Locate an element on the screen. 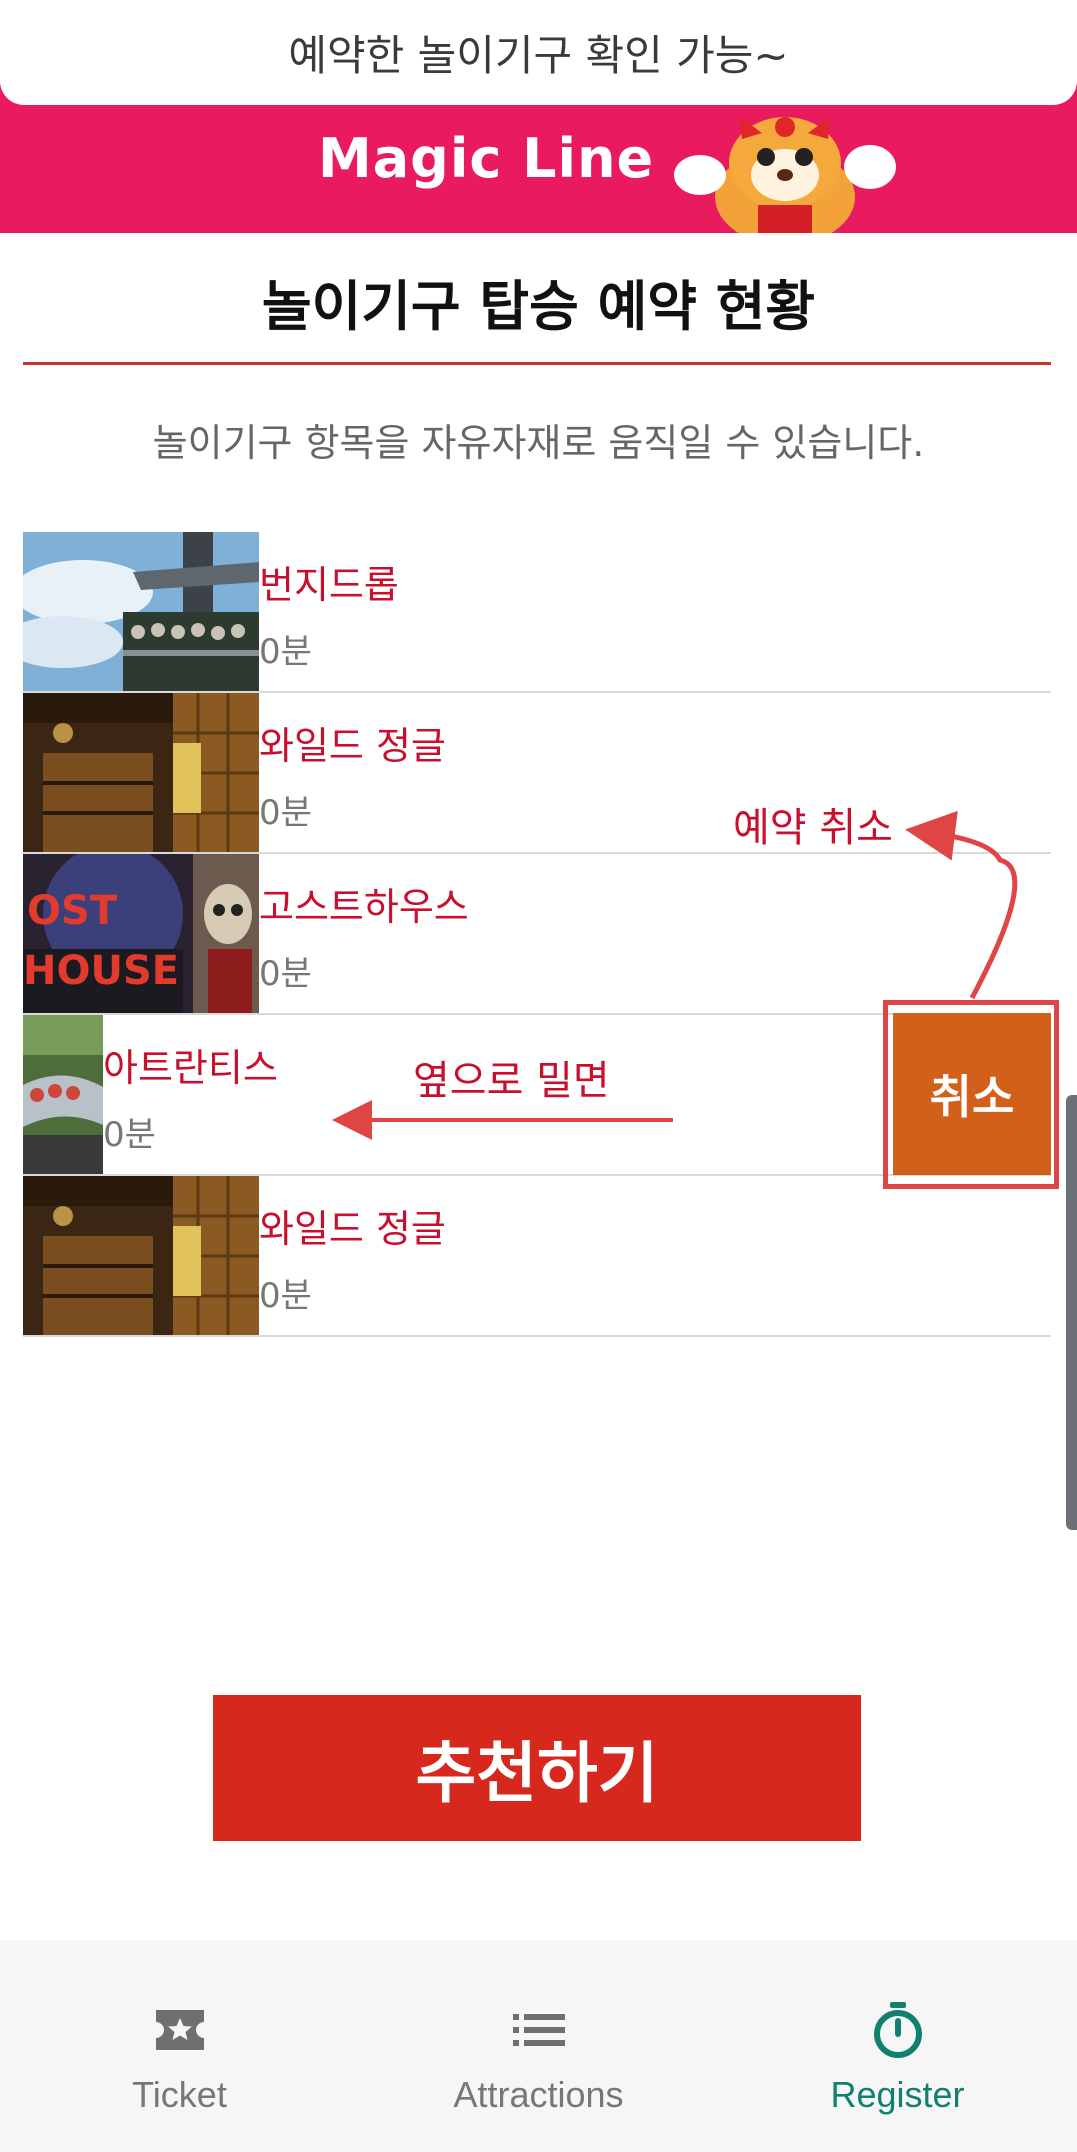  ticket-star-icon is located at coordinates (180, 2030).